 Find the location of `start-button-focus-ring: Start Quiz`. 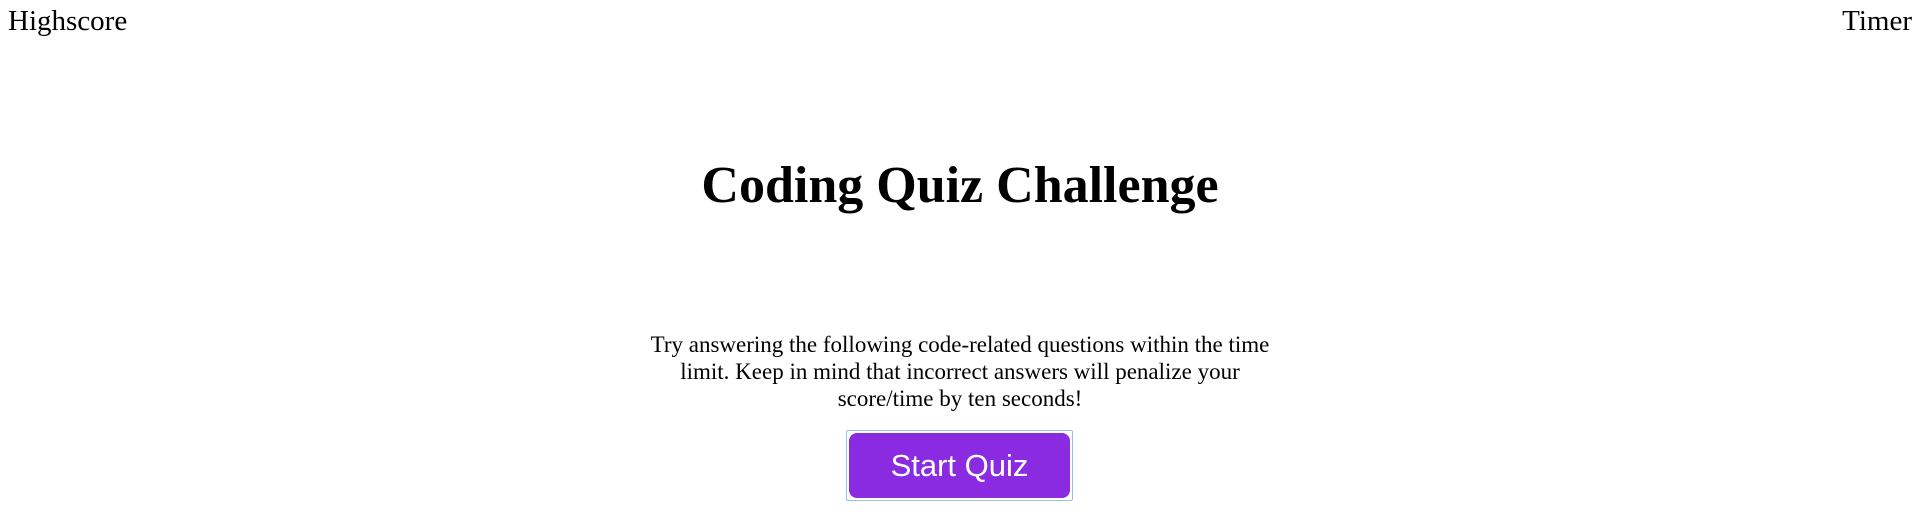

start-button-focus-ring: Start Quiz is located at coordinates (959, 465).